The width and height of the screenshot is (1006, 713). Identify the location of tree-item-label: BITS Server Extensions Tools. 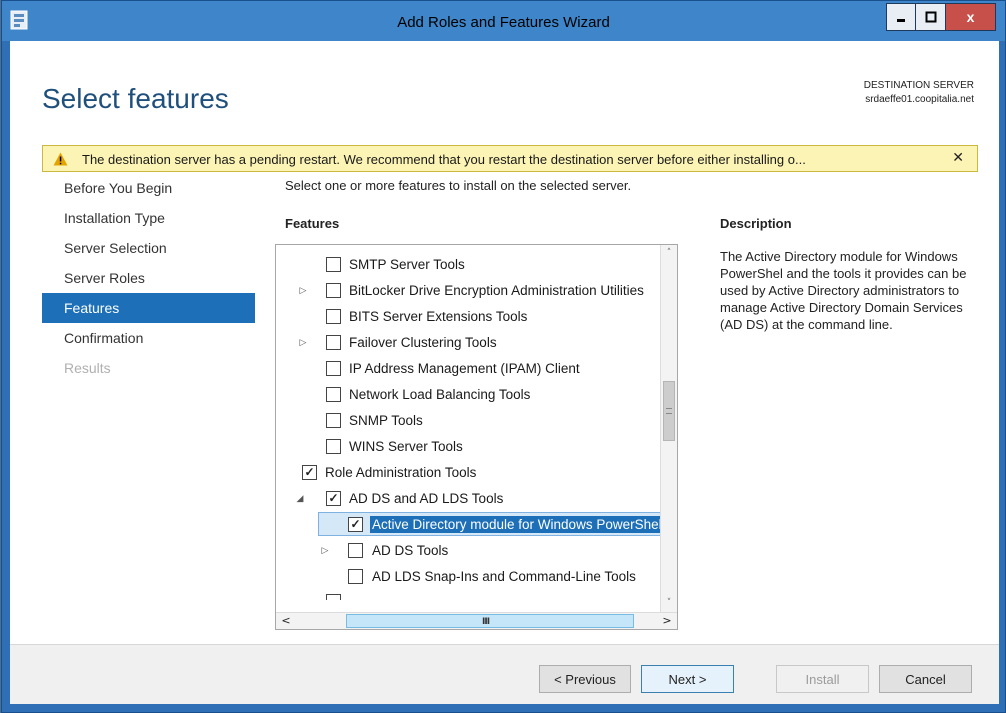
(438, 316).